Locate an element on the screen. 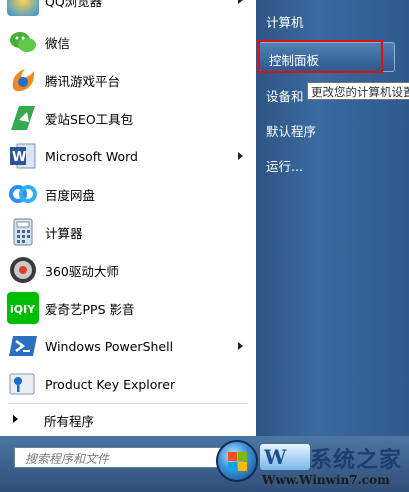 This screenshot has width=409, height=492. program-label: 百度网盘 is located at coordinates (70, 195).